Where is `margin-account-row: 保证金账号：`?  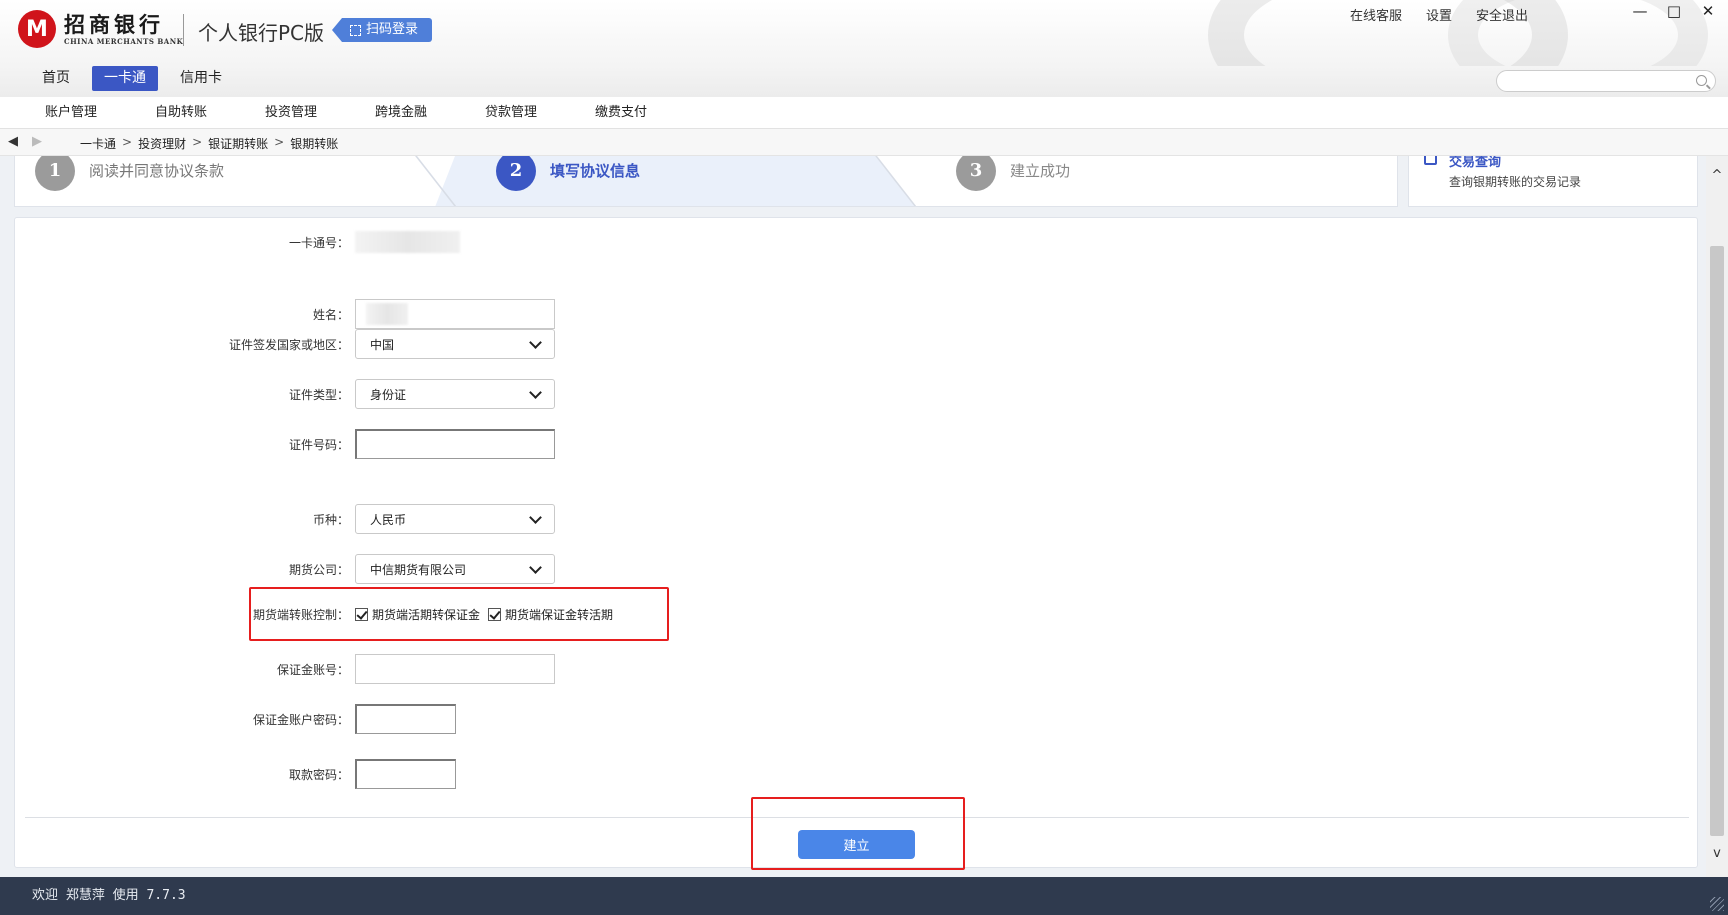
margin-account-row: 保证金账号： is located at coordinates (285, 669).